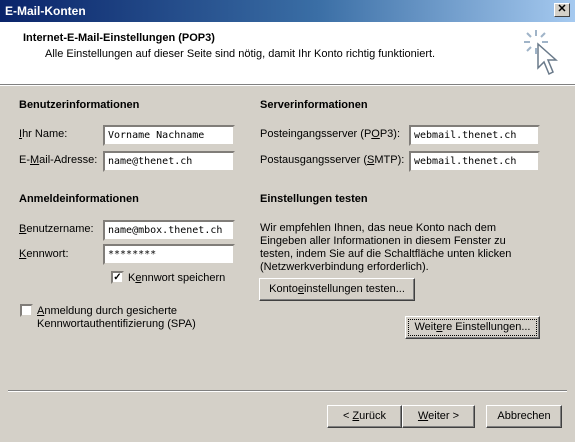 Image resolution: width=575 pixels, height=442 pixels. What do you see at coordinates (177, 278) in the screenshot?
I see `remember-password-label: Kennwort speichern` at bounding box center [177, 278].